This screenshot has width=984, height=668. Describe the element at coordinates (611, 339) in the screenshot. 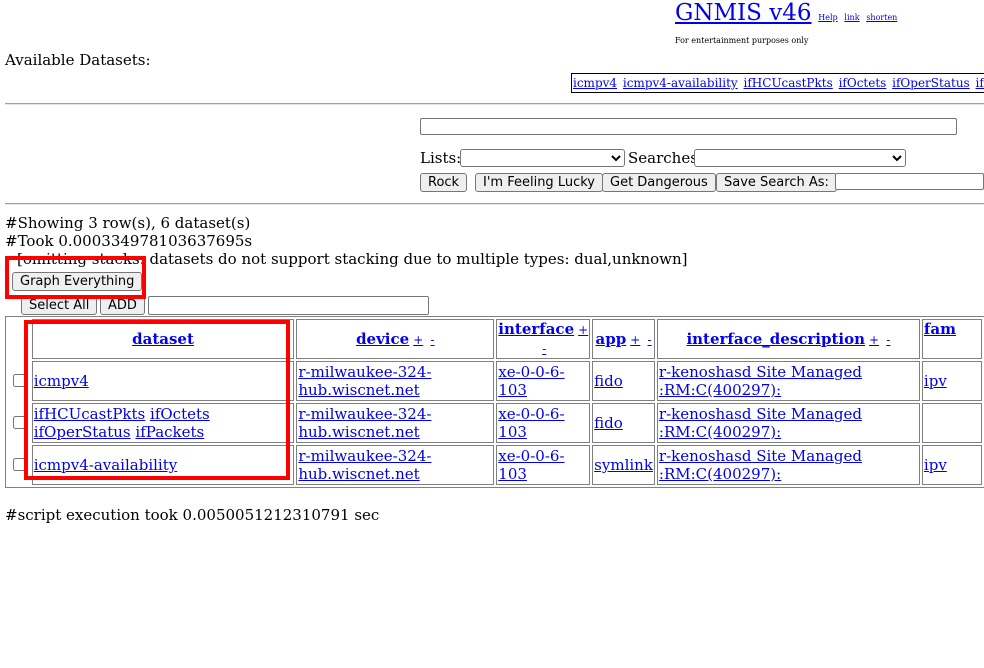

I see `sort-app-link: app` at that location.